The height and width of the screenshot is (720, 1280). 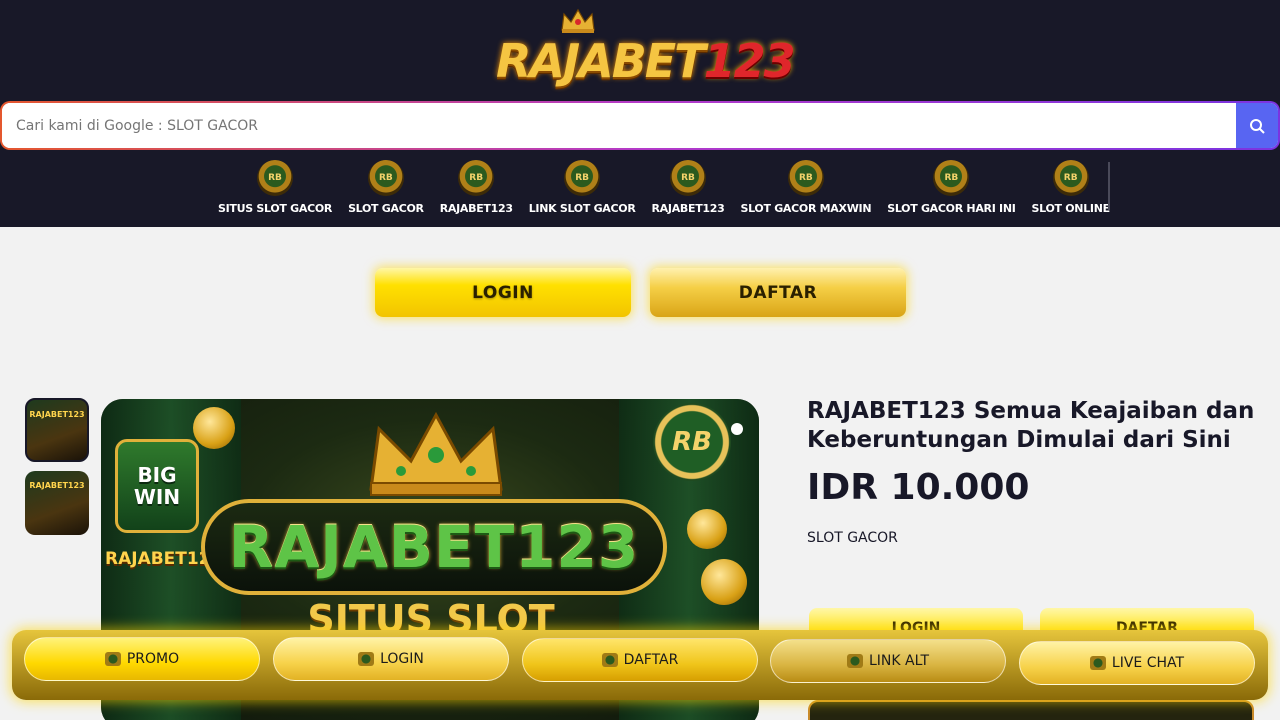 I want to click on nav-item-slot-online: RB SLOT ONLINE, so click(x=1071, y=188).